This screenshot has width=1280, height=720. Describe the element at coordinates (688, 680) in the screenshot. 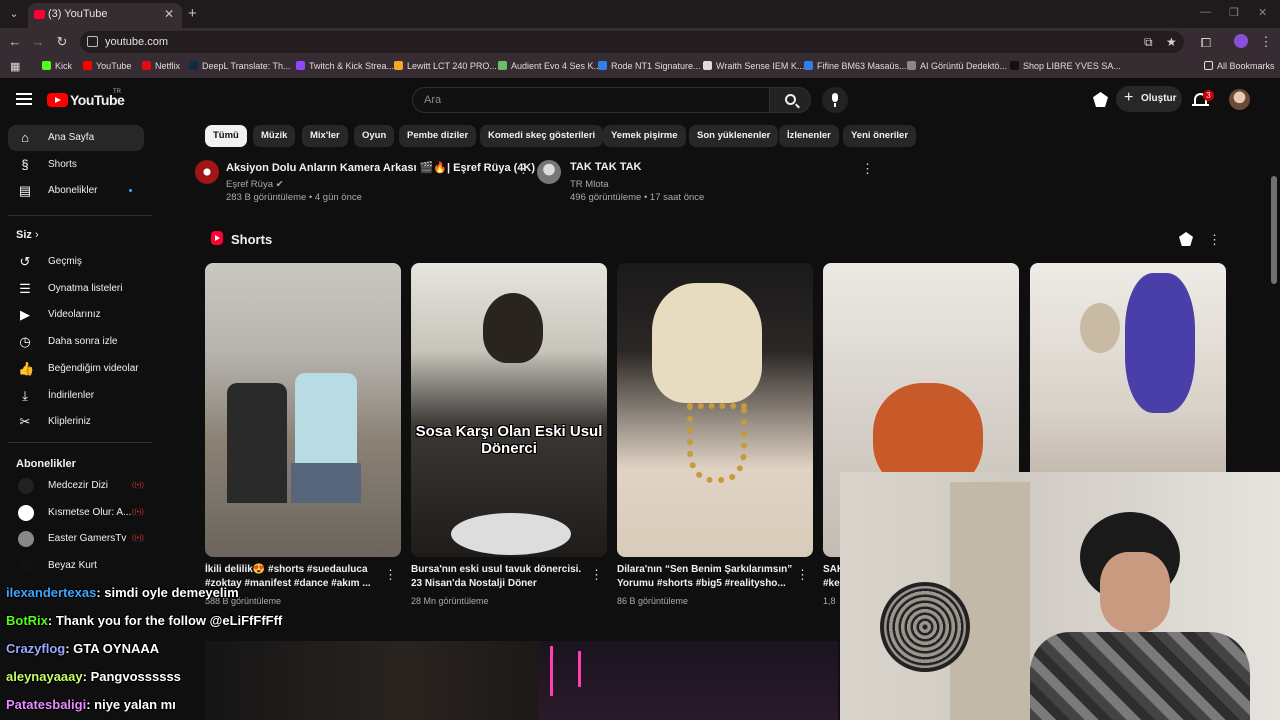

I see `video-thumbnail` at that location.